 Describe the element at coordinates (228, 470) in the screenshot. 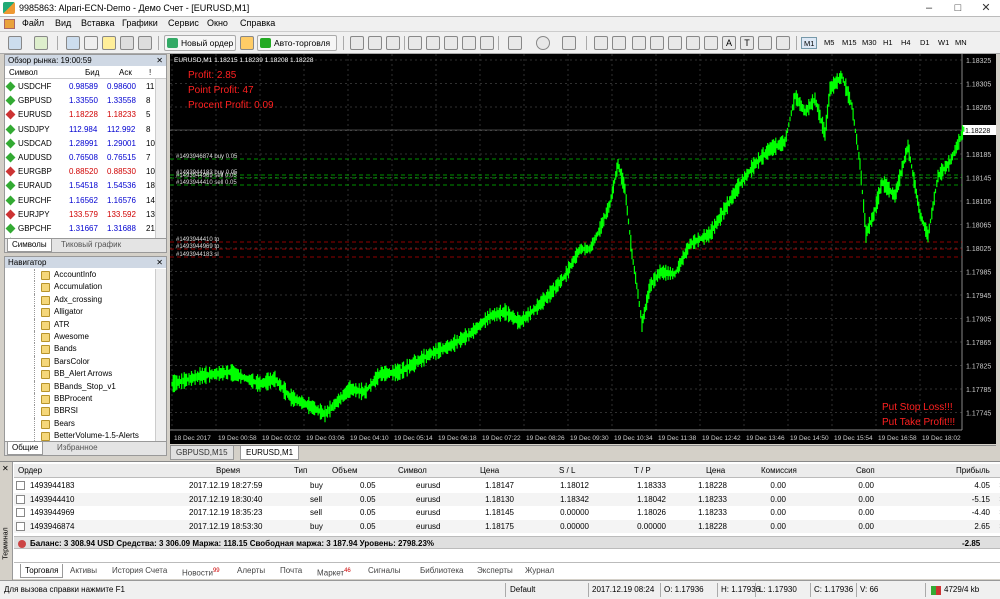

I see `col-time: Время` at that location.